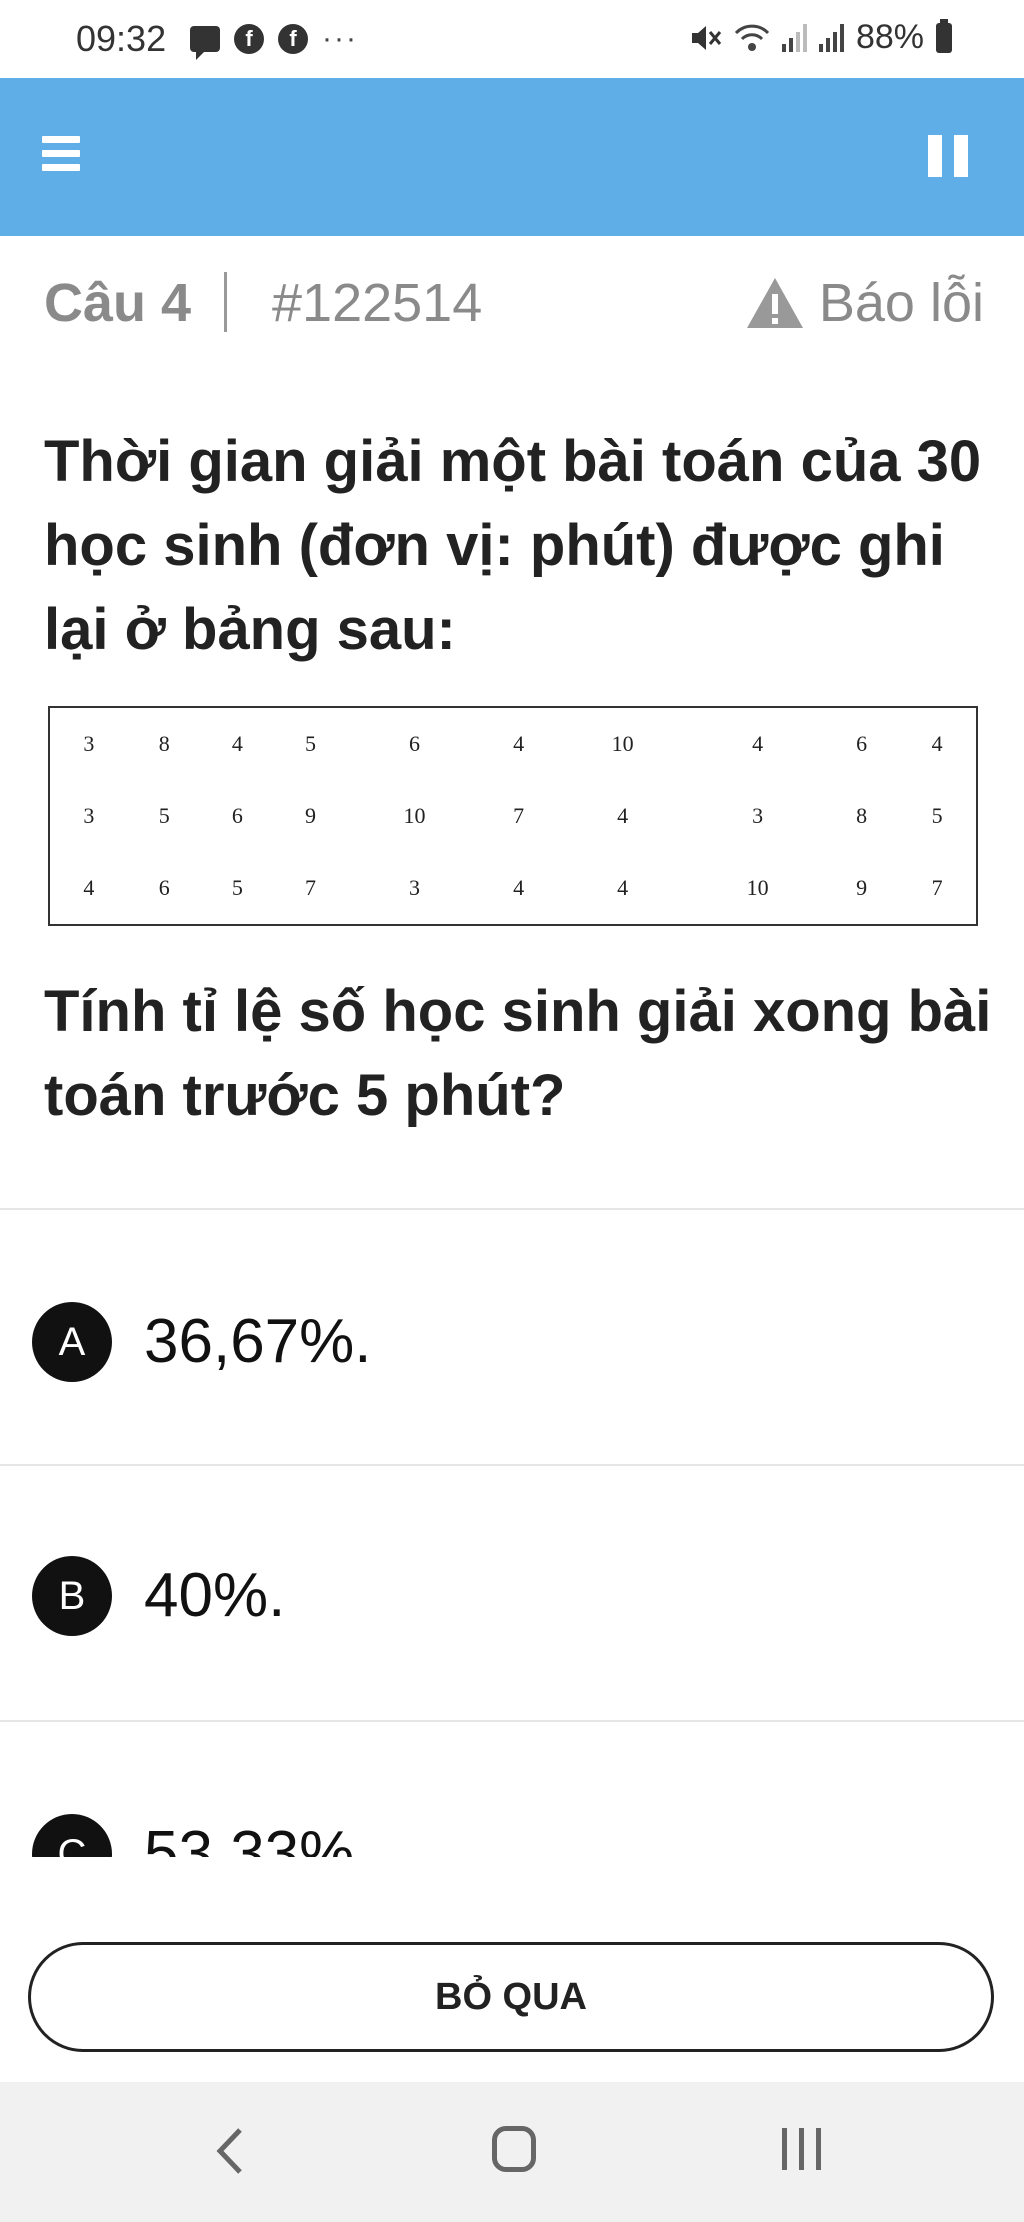 Image resolution: width=1024 pixels, height=2222 pixels. What do you see at coordinates (205, 43) in the screenshot?
I see `message-icon` at bounding box center [205, 43].